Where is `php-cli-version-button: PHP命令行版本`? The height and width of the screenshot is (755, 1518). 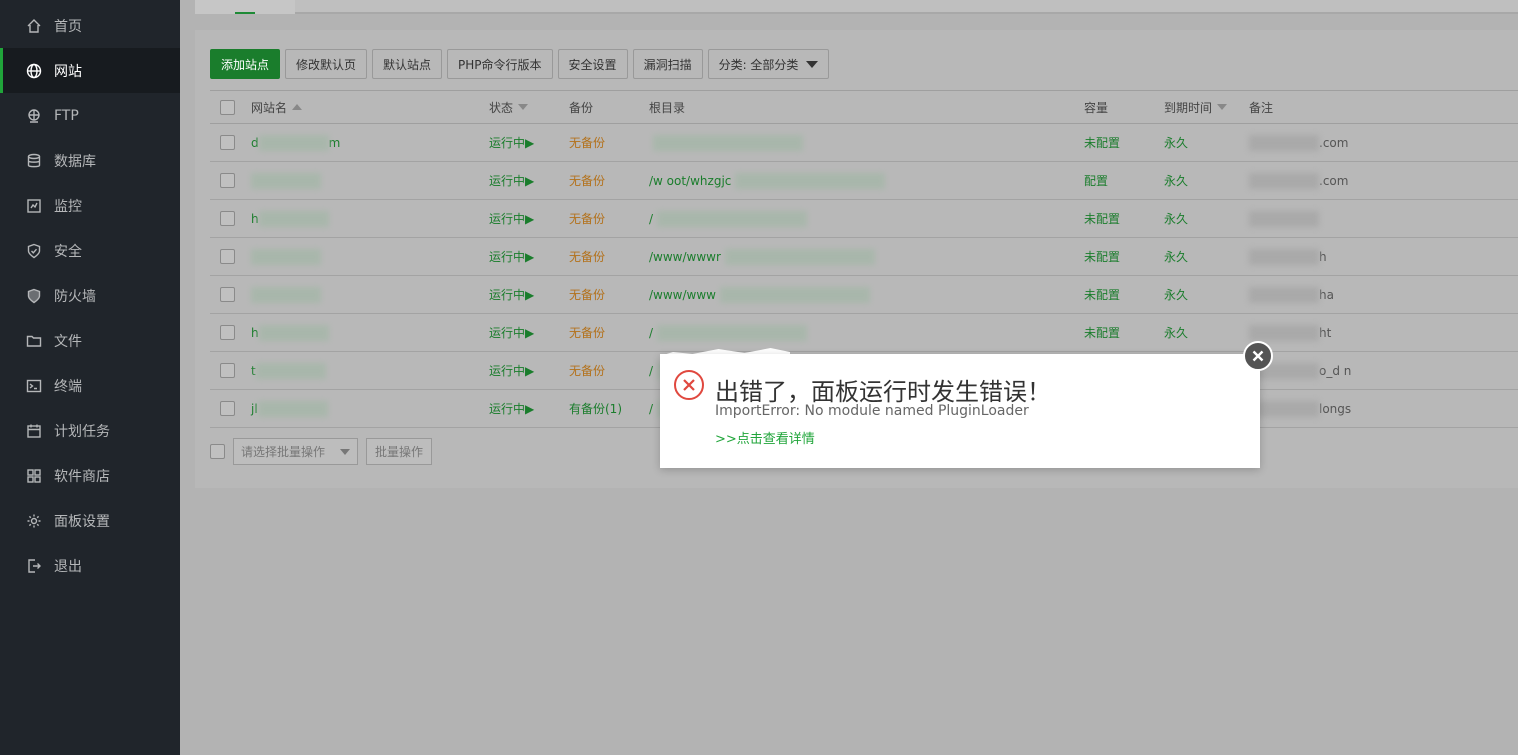 php-cli-version-button: PHP命令行版本 is located at coordinates (500, 64).